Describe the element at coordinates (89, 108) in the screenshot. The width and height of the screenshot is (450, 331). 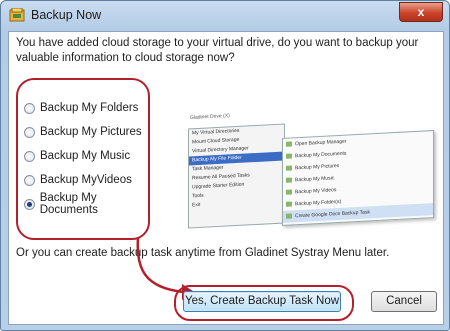
I see `option-label: Backup My Folders` at that location.